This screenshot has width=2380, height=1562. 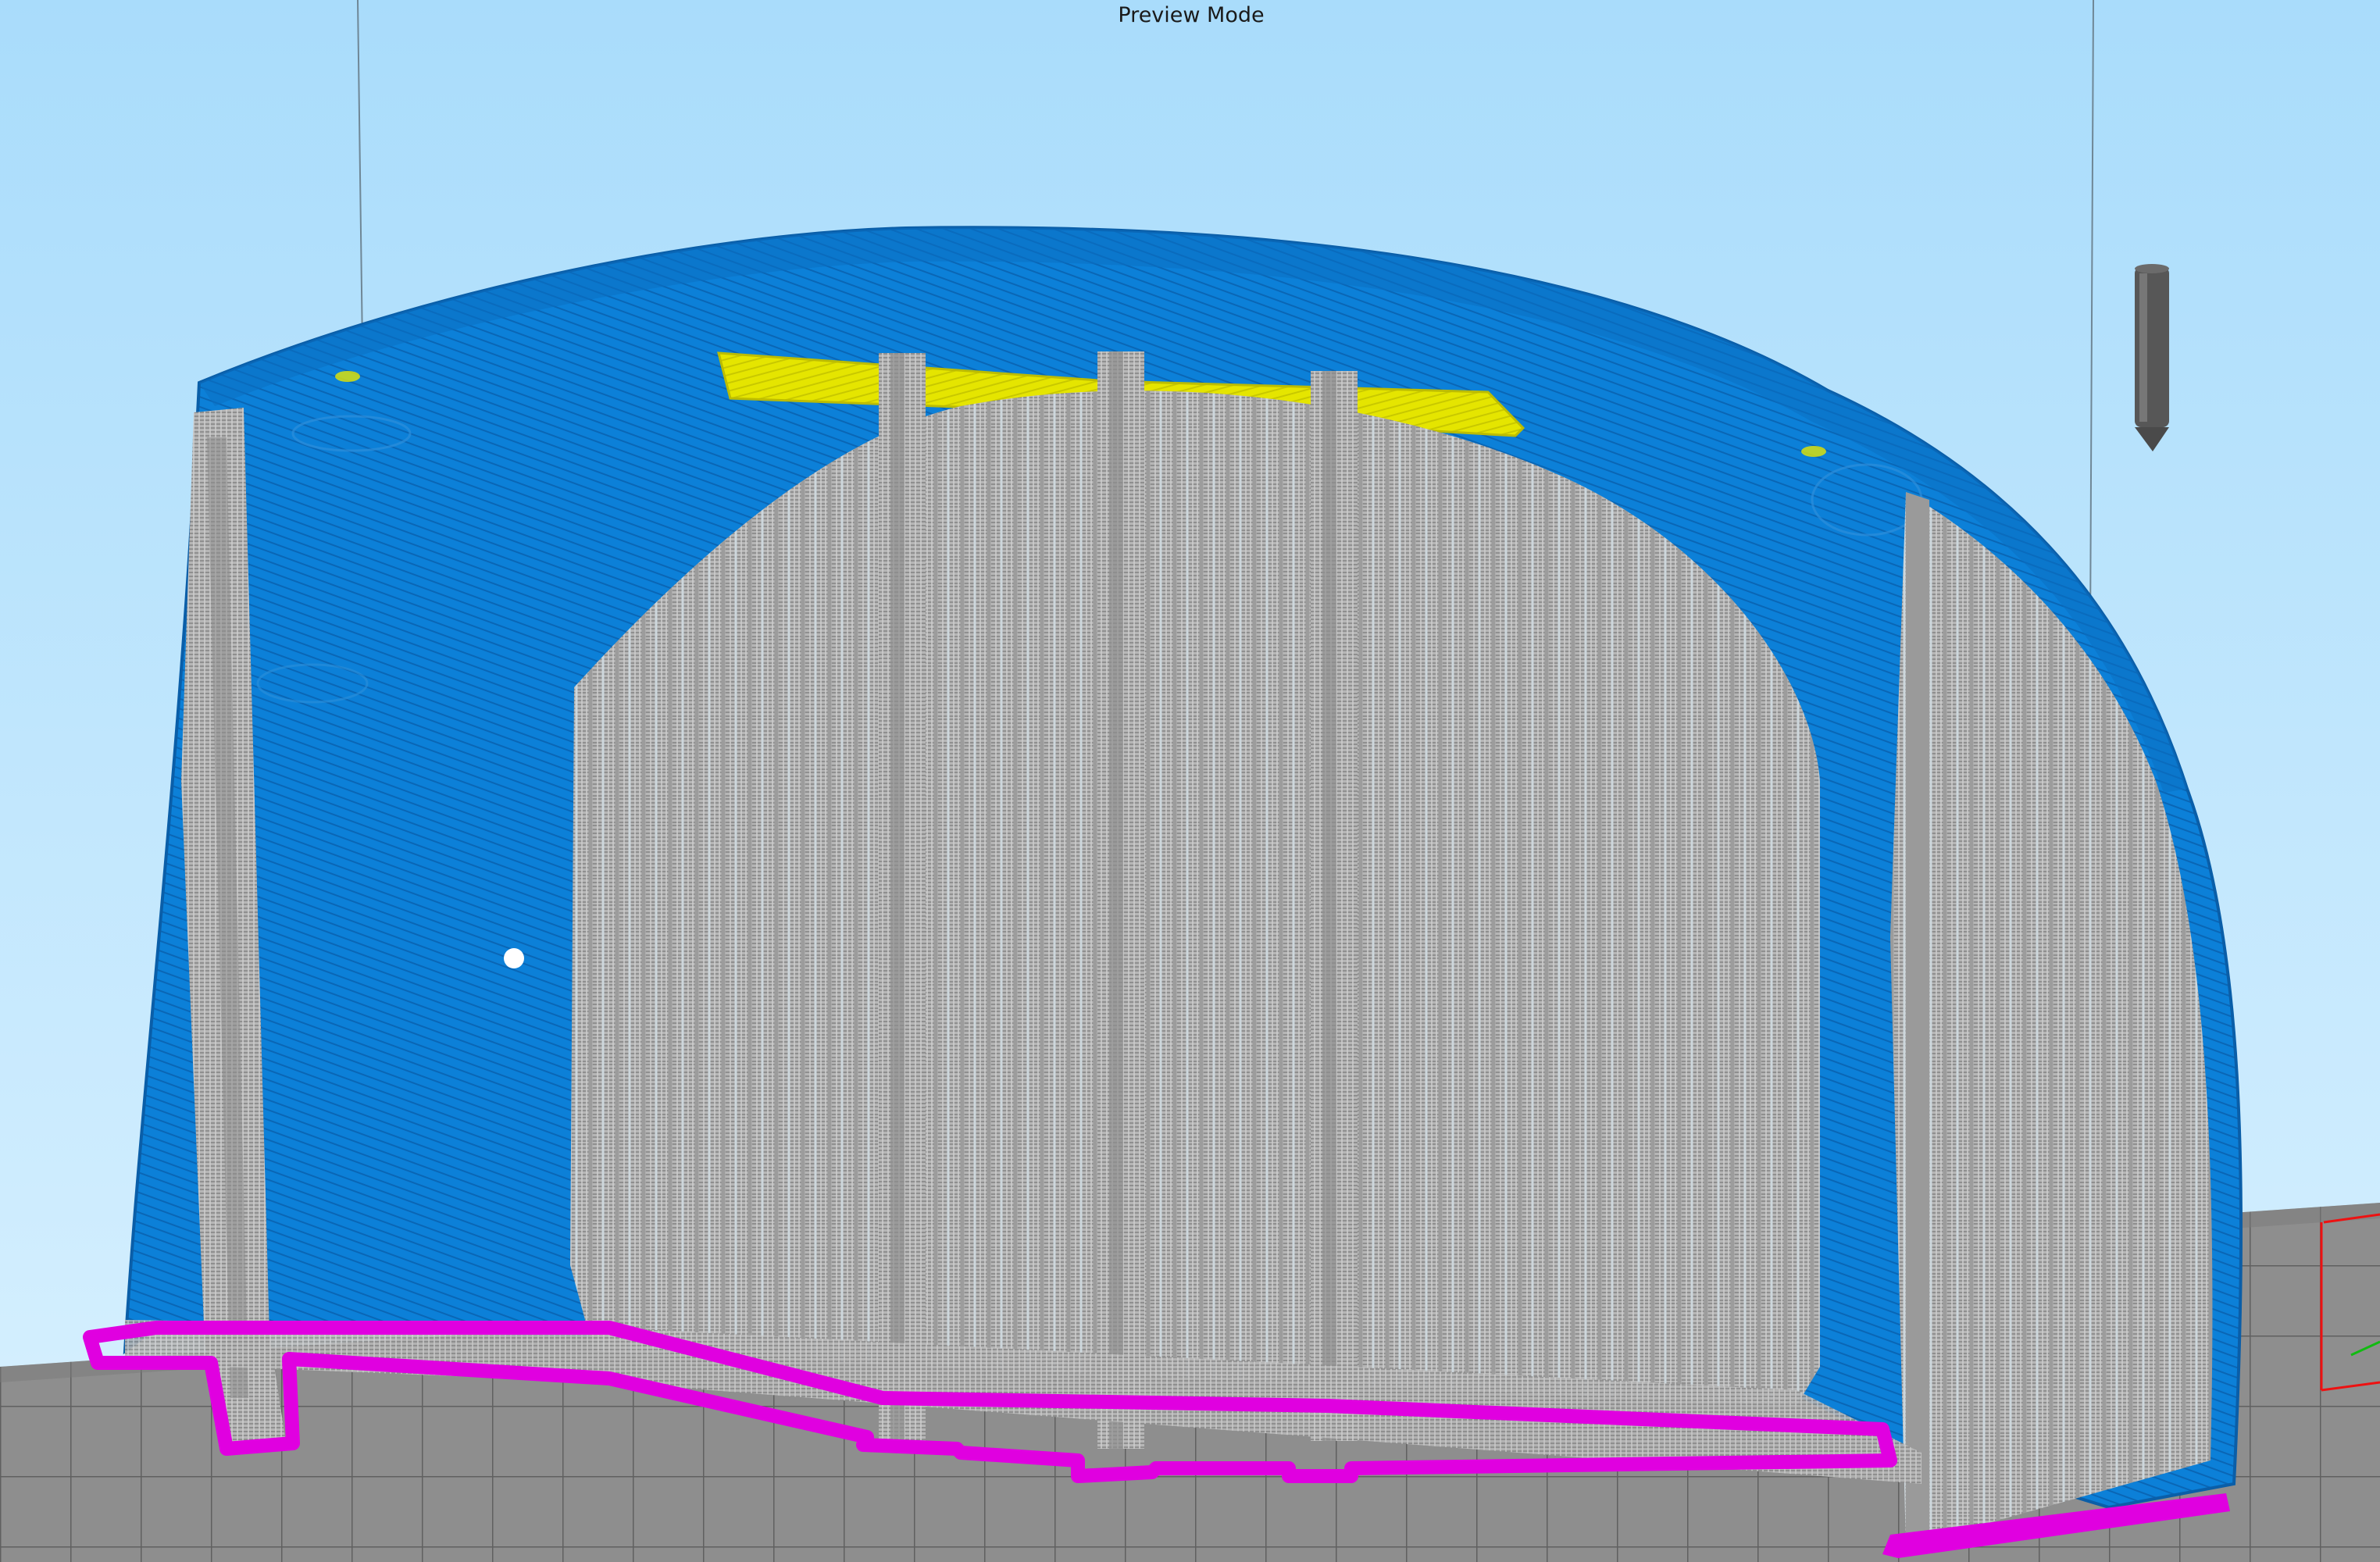 I want to click on nozzle-icon, so click(x=2152, y=357).